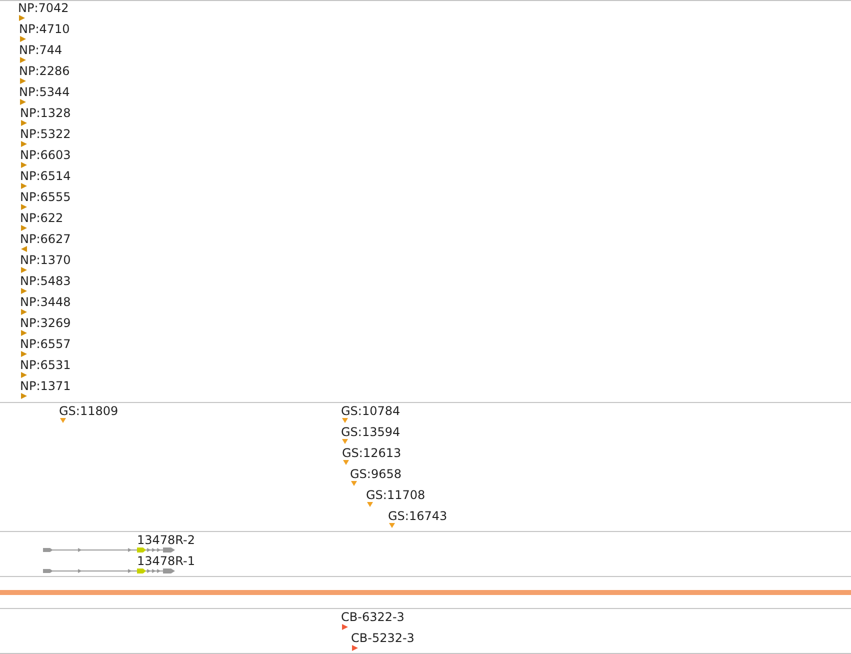  Describe the element at coordinates (44, 71) in the screenshot. I see `feature-label: NP:2286` at that location.